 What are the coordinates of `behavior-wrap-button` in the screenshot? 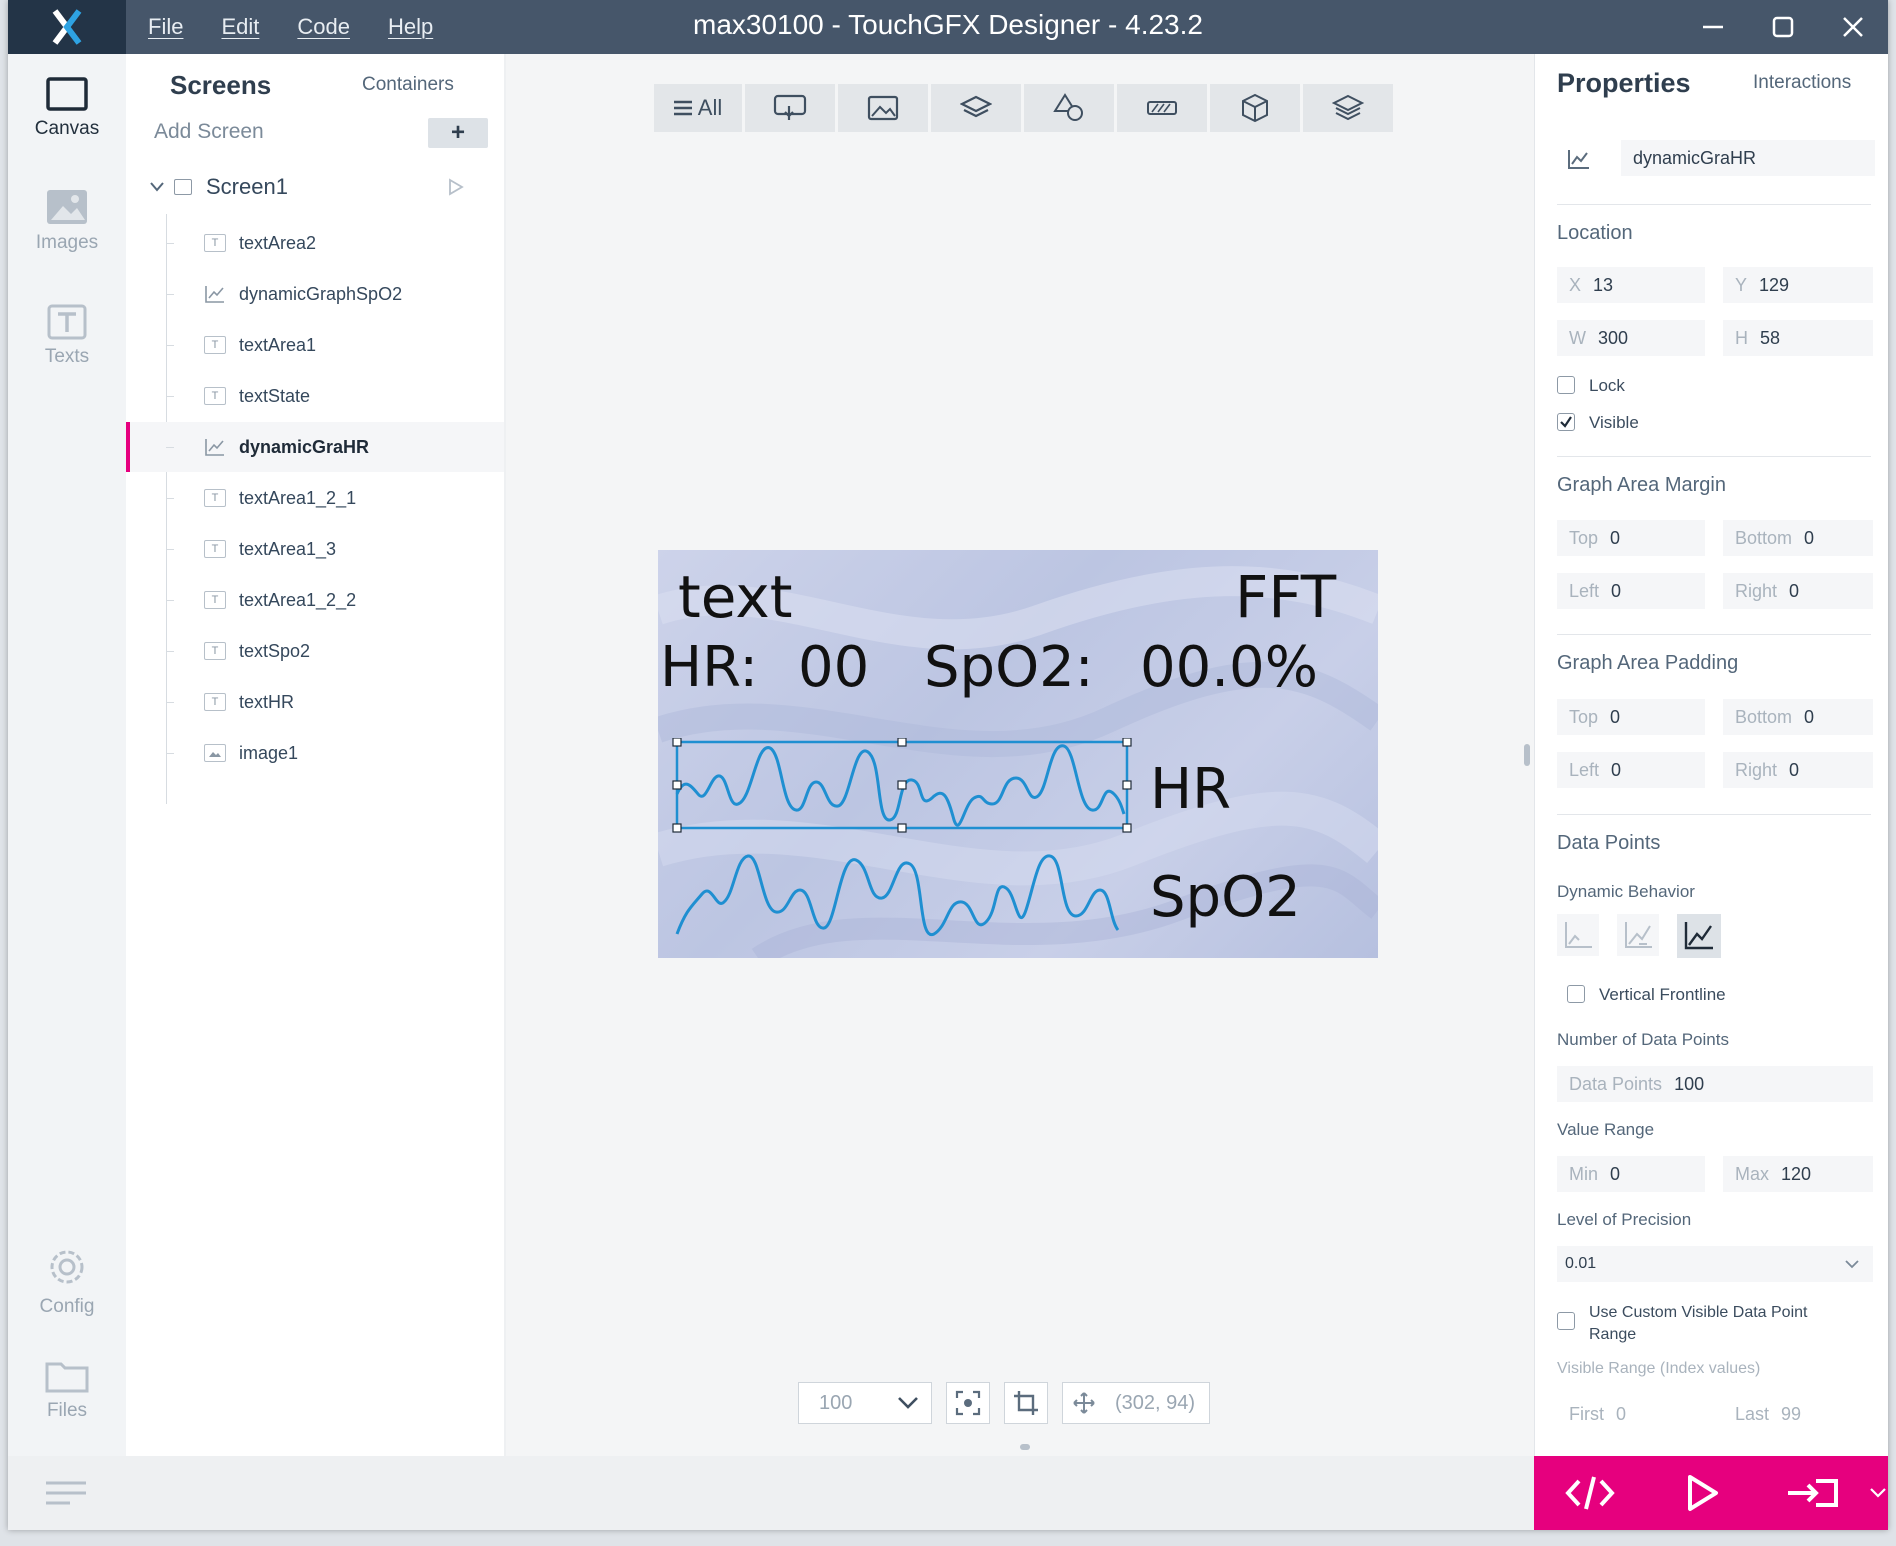 It's located at (1578, 935).